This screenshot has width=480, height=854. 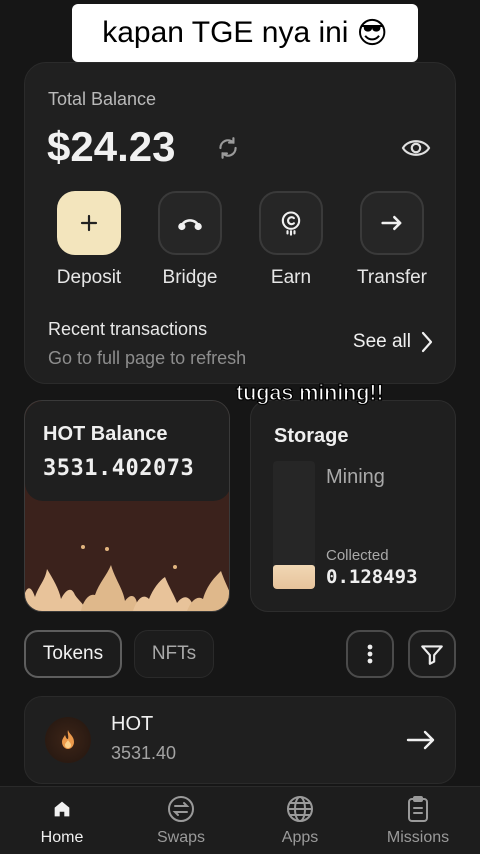 What do you see at coordinates (68, 740) in the screenshot?
I see `hot-flame-icon` at bounding box center [68, 740].